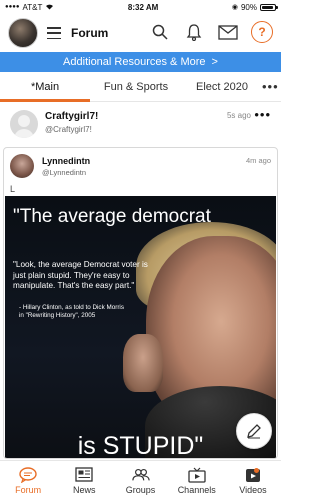  Describe the element at coordinates (13, 189) in the screenshot. I see `quoted-text: L` at that location.